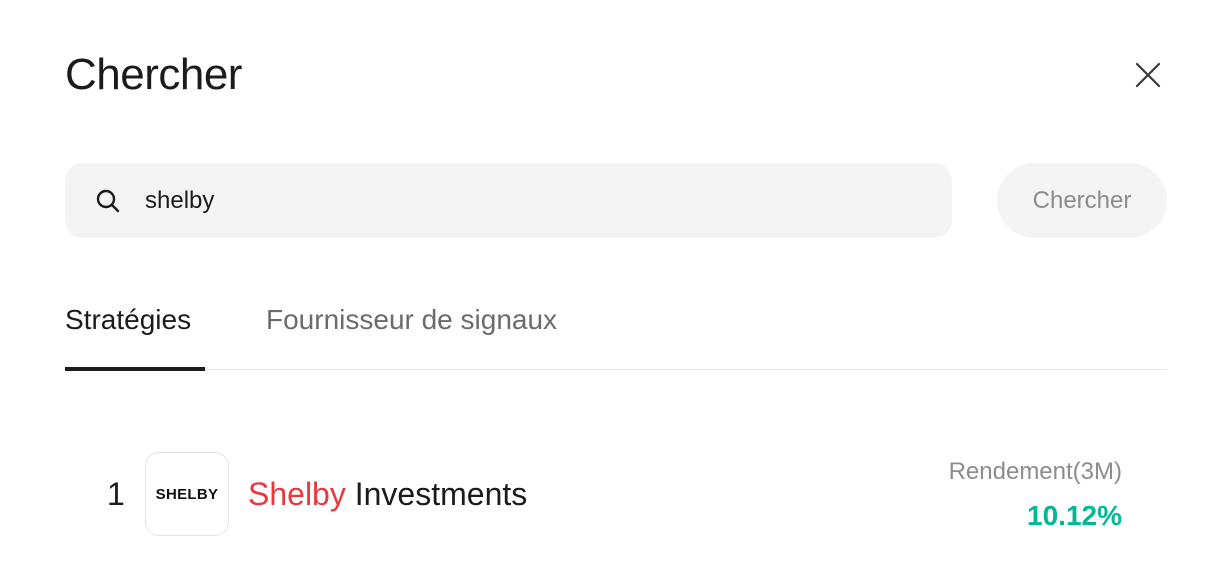 The image size is (1232, 572). I want to click on close-button, so click(1148, 75).